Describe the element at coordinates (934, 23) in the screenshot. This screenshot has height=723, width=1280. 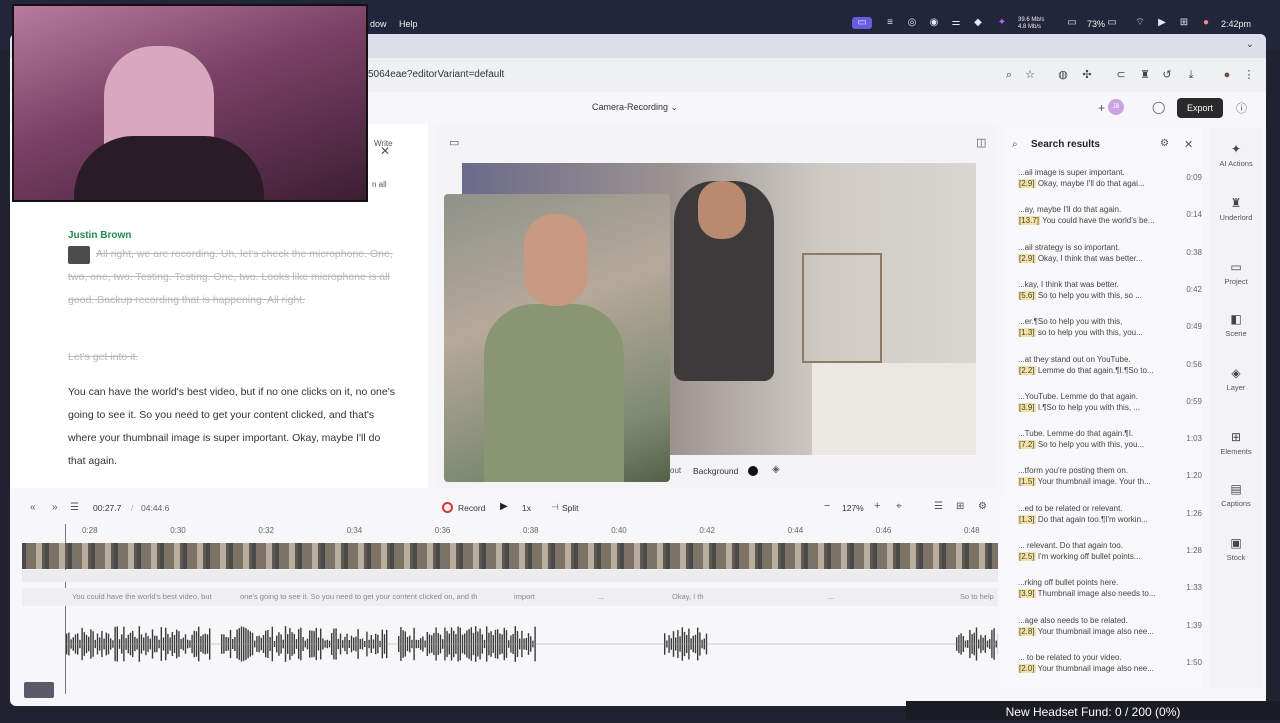
I see `circle-icon: ◉` at that location.